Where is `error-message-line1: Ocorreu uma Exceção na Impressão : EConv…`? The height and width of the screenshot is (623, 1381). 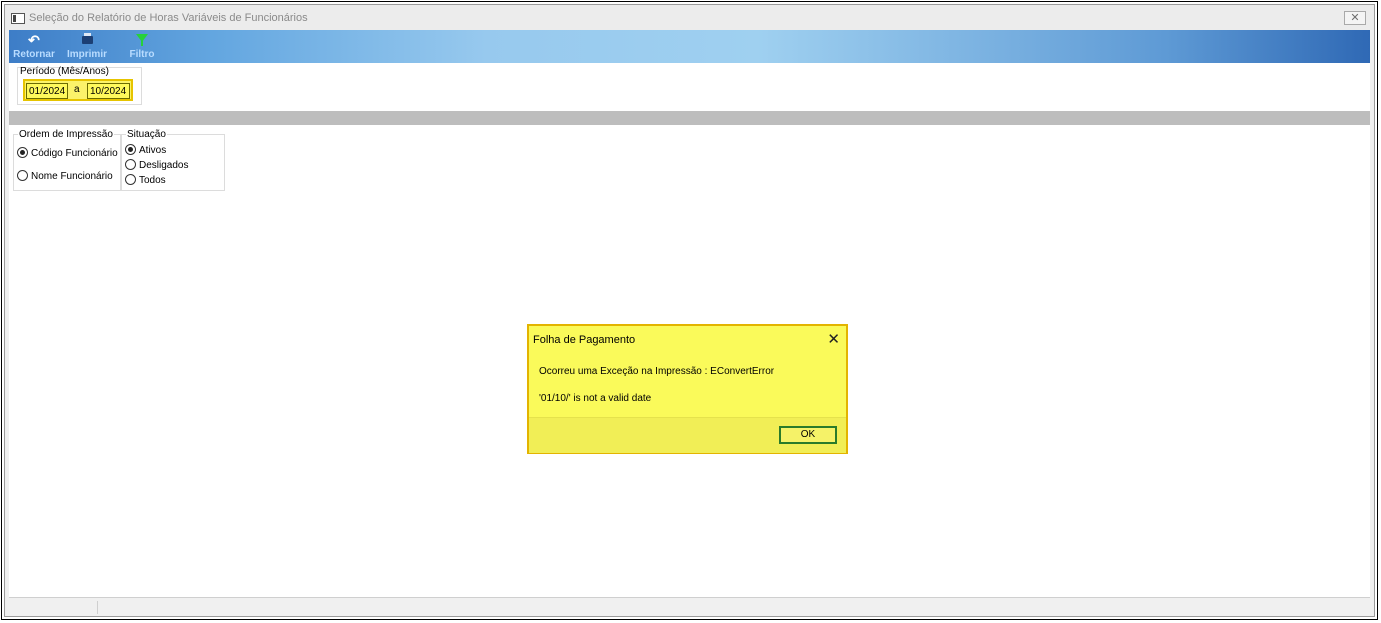
error-message-line1: Ocorreu uma Exceção na Impressão : EConv… is located at coordinates (657, 371).